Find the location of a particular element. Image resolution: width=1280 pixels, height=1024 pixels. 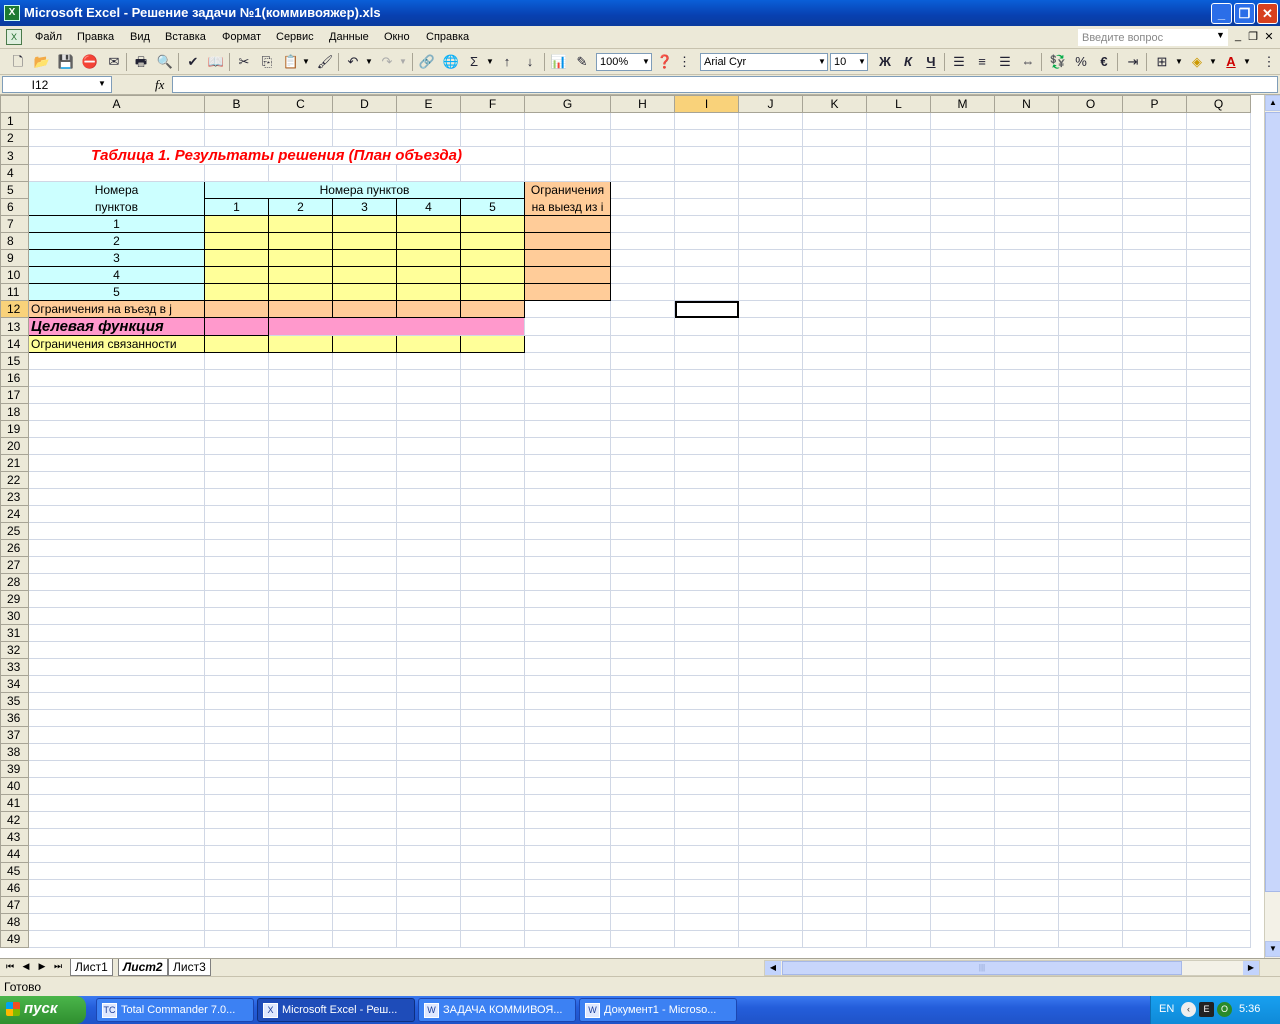

row-header: 49 is located at coordinates (14, 939).